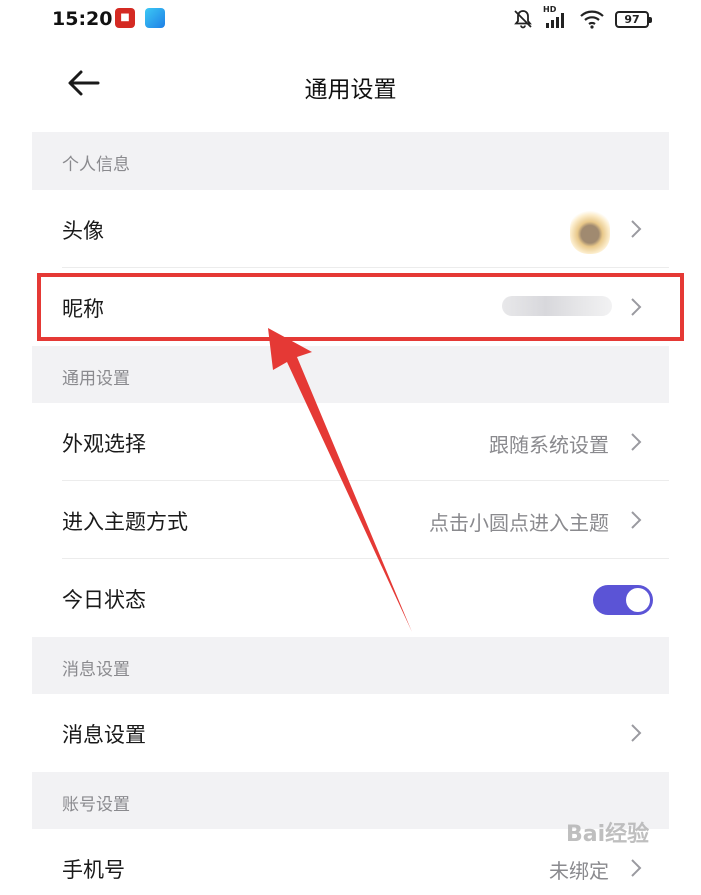  What do you see at coordinates (350, 20) in the screenshot?
I see `status-bar: 15:20 ■ HD 97` at bounding box center [350, 20].